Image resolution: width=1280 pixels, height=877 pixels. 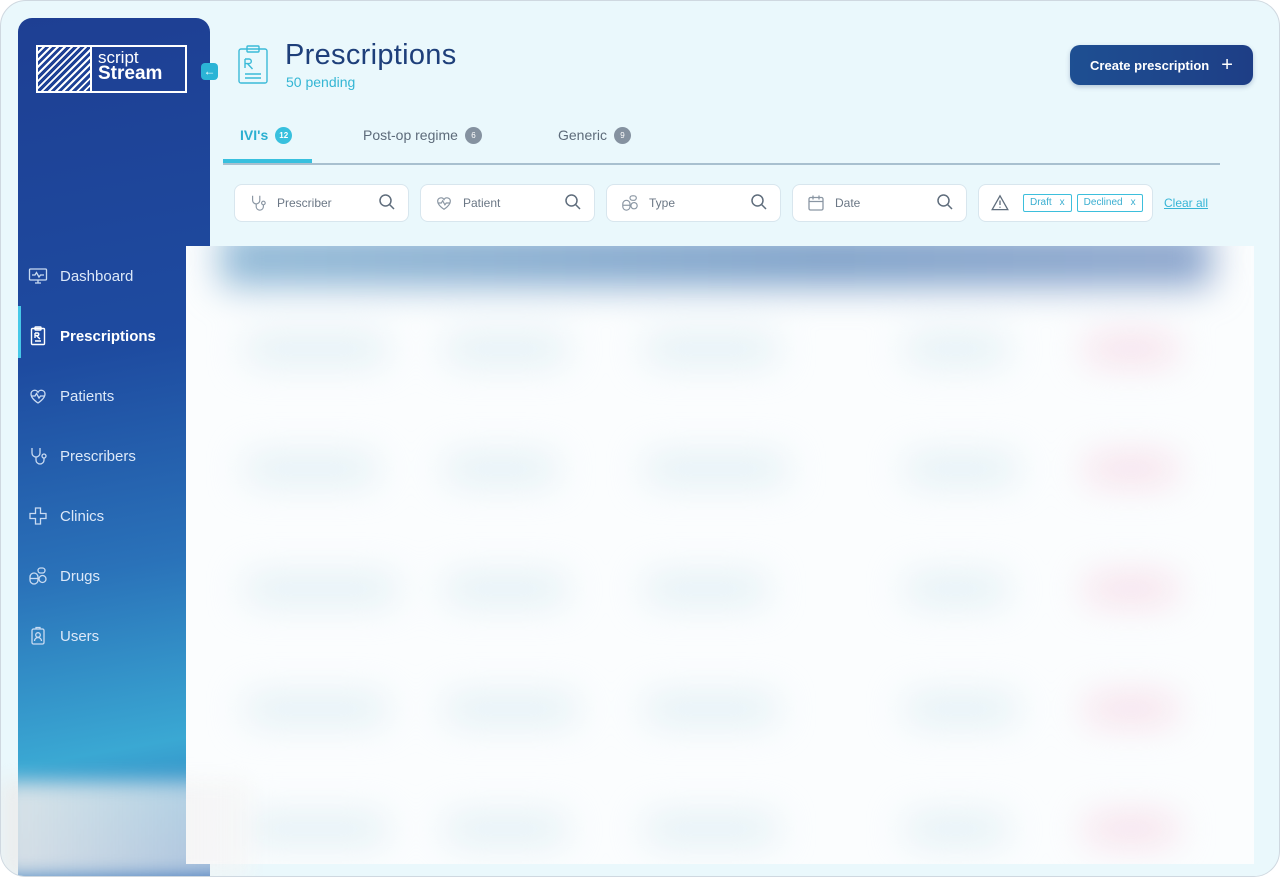 What do you see at coordinates (108, 336) in the screenshot?
I see `sidebar-item-label: Prescriptions` at bounding box center [108, 336].